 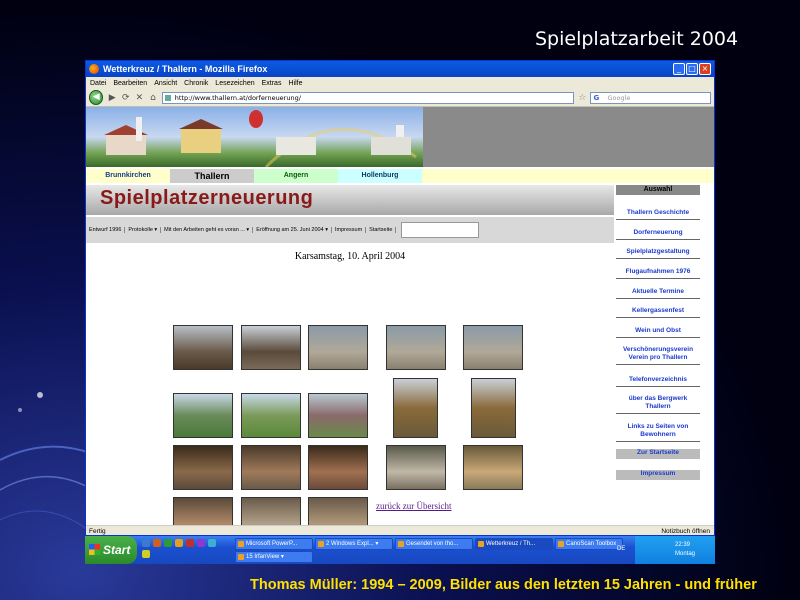 I want to click on task-irfanview: 15 IrfanView ▾, so click(x=274, y=557).